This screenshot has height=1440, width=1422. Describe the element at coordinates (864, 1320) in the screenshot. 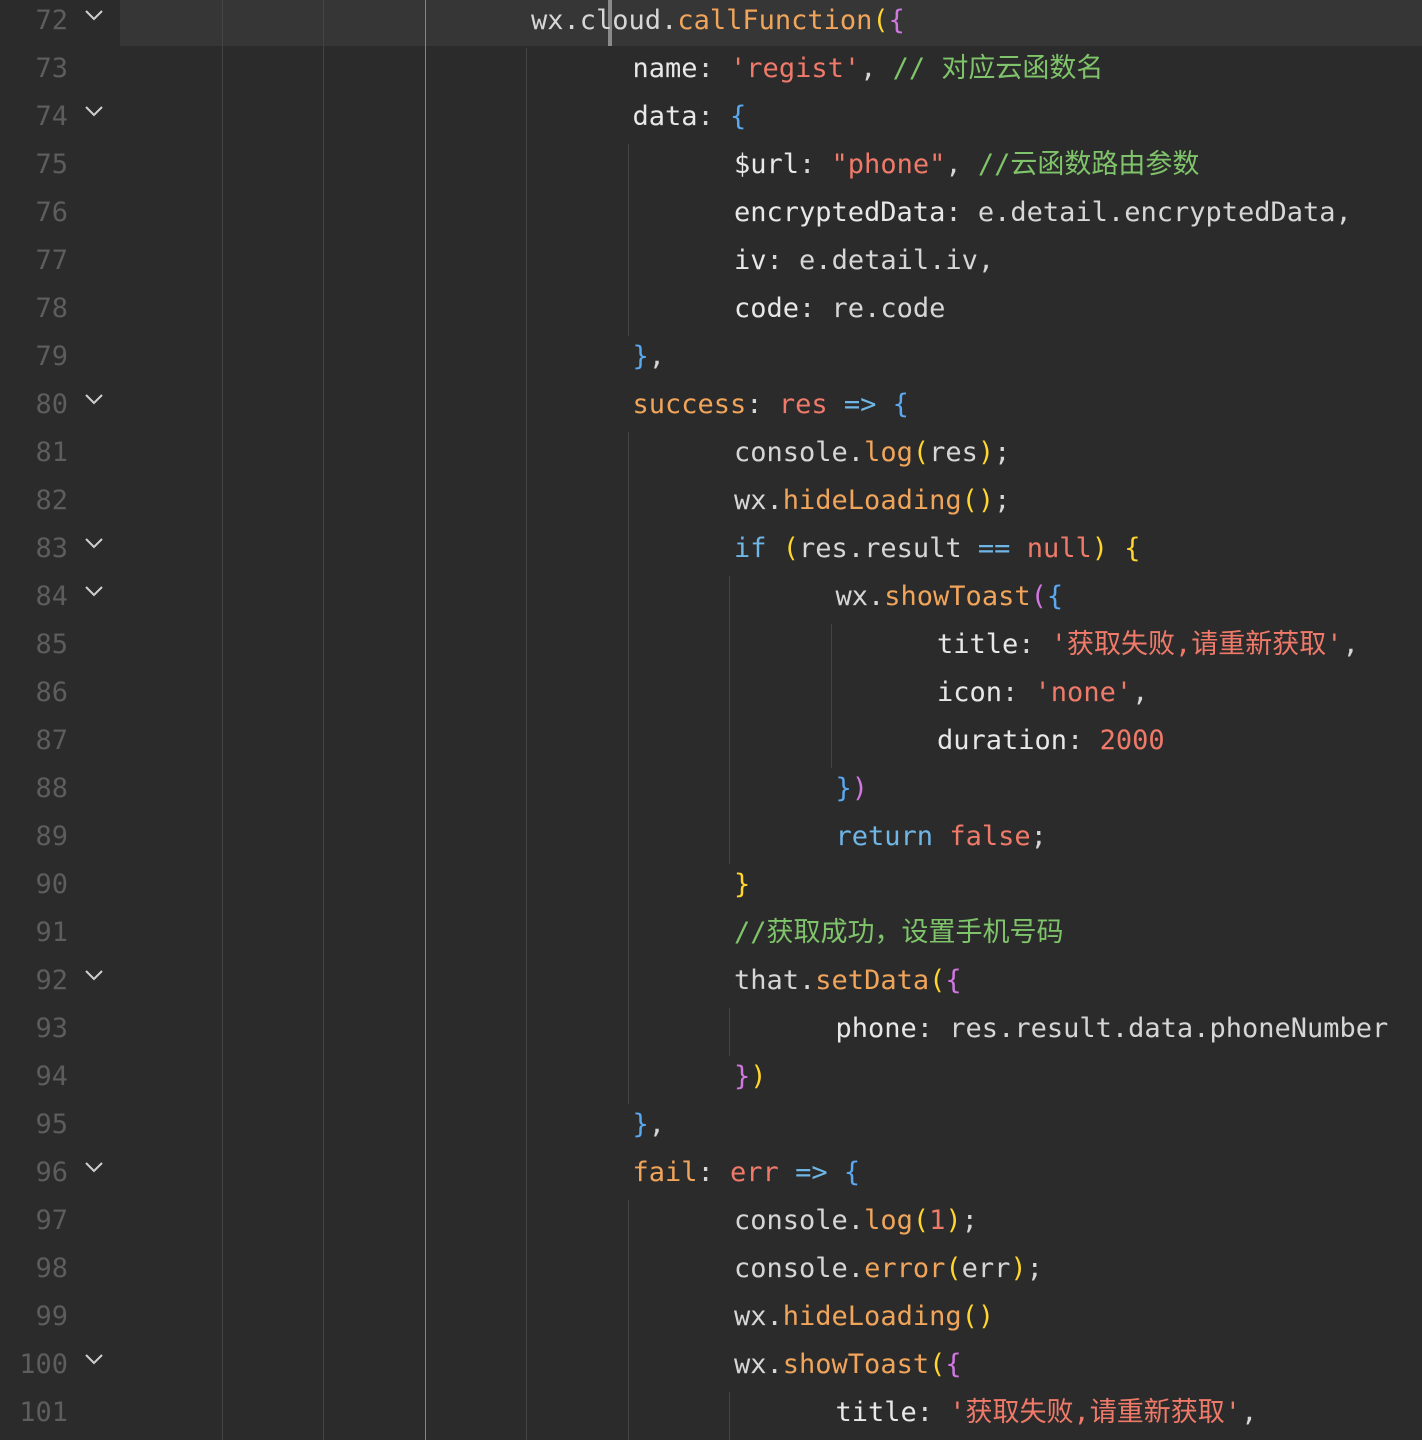

I see `code-line: wx.hideLoading()` at that location.